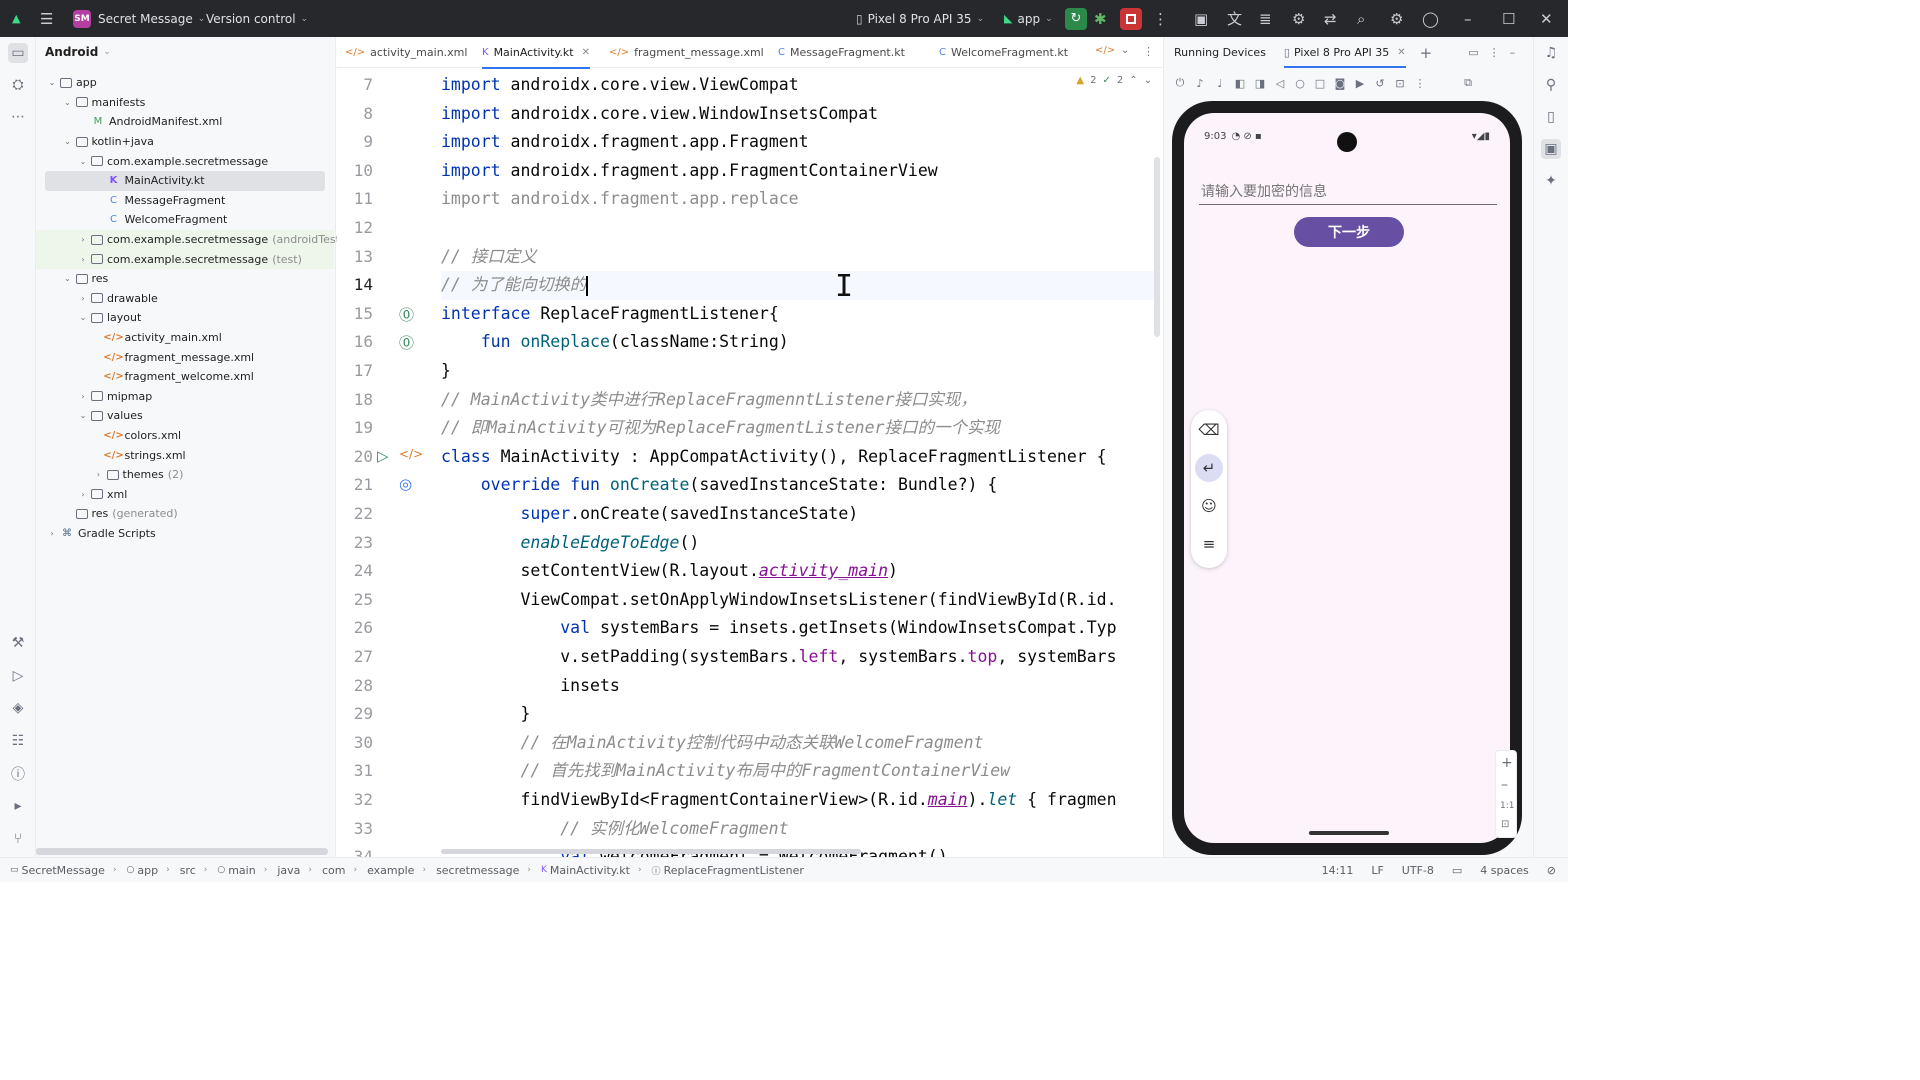 Image resolution: width=1920 pixels, height=1080 pixels. What do you see at coordinates (800, 285) in the screenshot?
I see `code-line: // 为了能向切换的` at bounding box center [800, 285].